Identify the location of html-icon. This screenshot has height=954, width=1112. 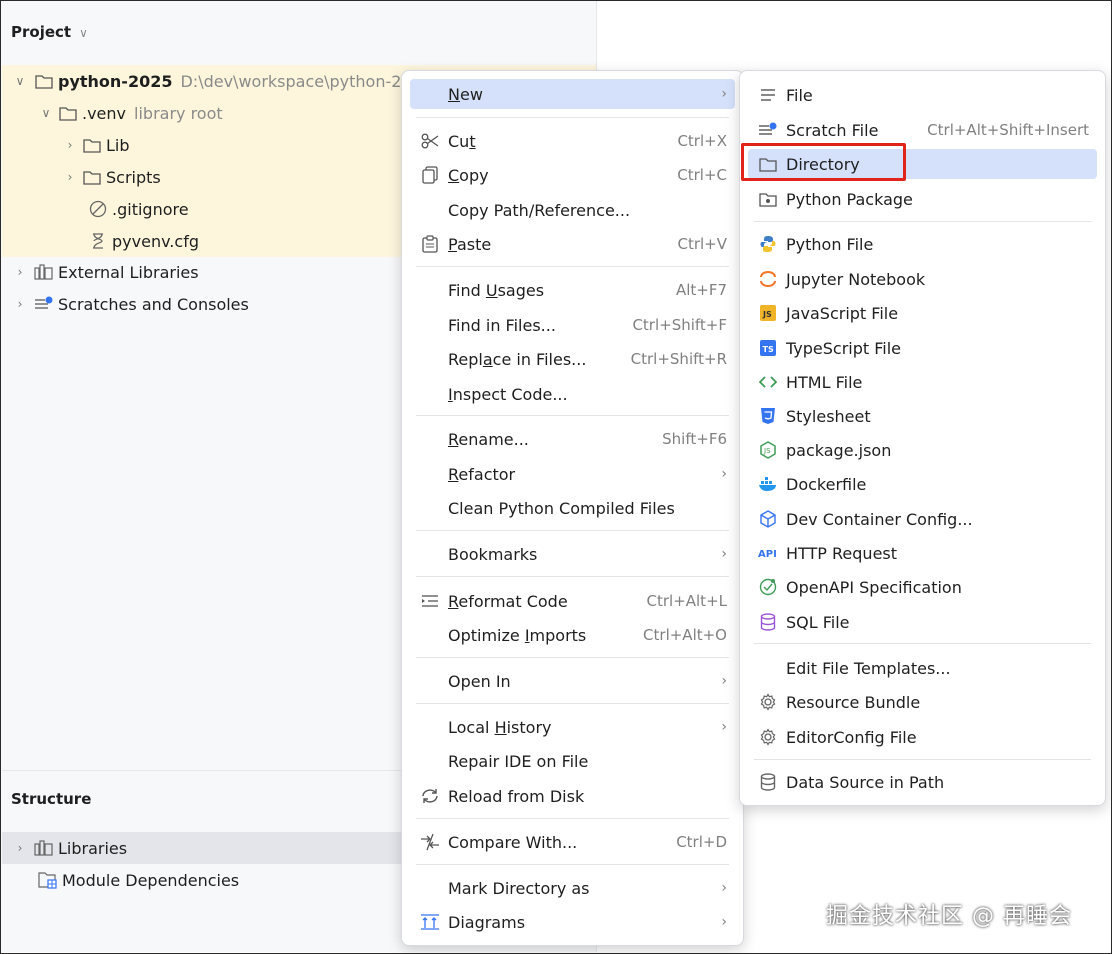
(768, 382).